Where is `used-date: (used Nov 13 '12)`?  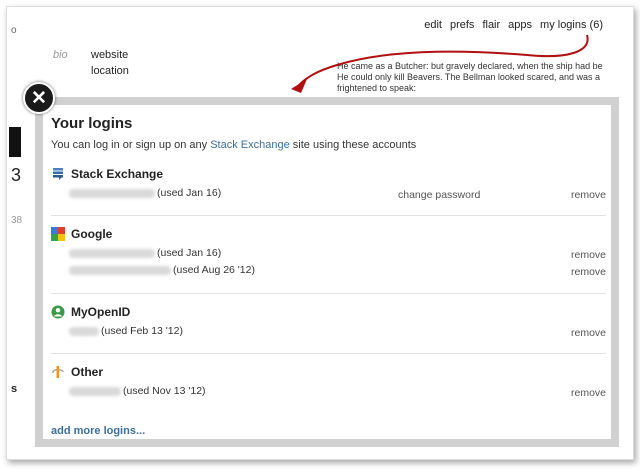 used-date: (used Nov 13 '12) is located at coordinates (164, 391).